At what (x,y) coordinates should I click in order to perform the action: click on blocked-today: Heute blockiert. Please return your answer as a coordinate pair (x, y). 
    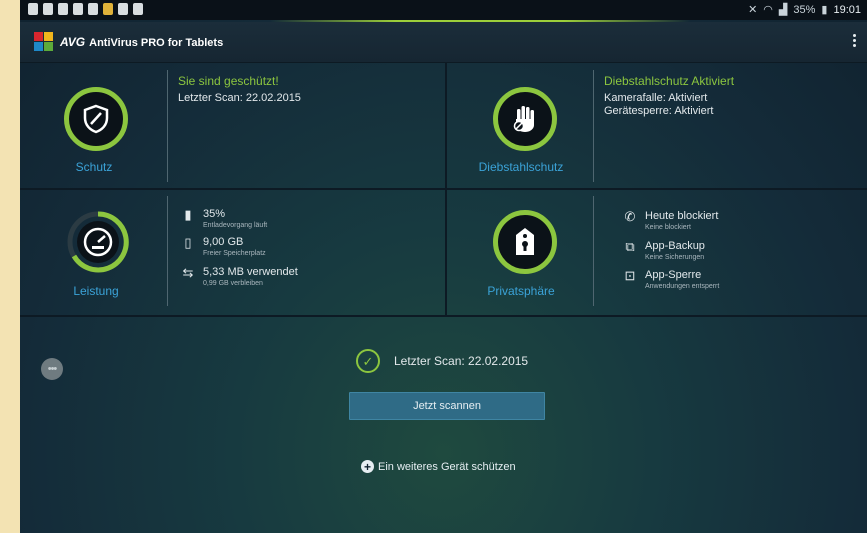
    Looking at the image, I should click on (682, 216).